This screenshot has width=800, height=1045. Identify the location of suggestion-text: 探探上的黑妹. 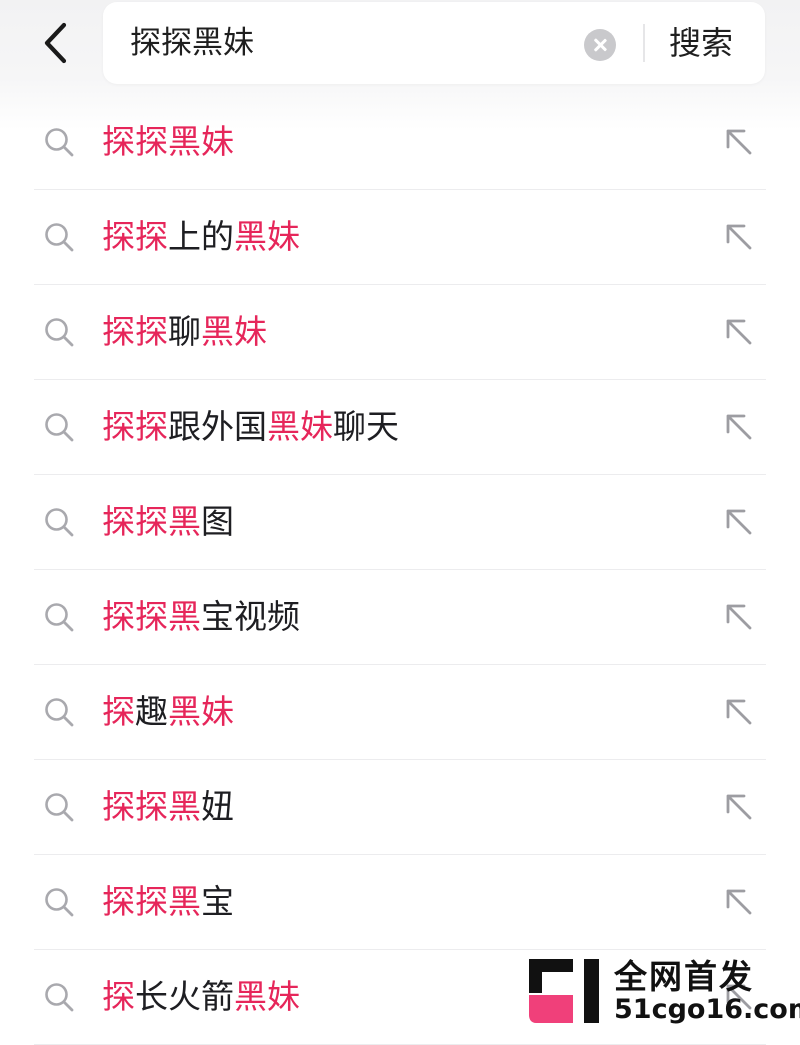
(201, 237).